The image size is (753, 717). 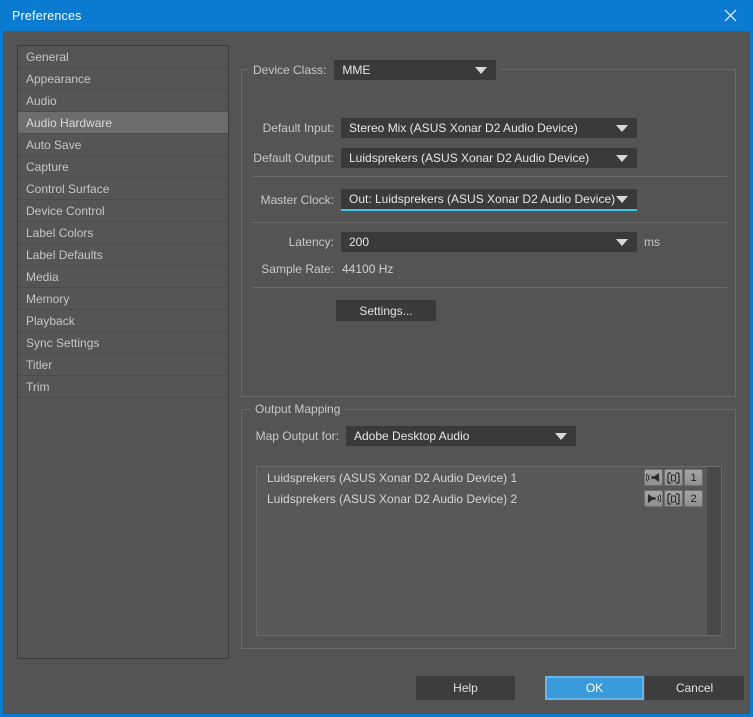 I want to click on close-window-button, so click(x=730, y=15).